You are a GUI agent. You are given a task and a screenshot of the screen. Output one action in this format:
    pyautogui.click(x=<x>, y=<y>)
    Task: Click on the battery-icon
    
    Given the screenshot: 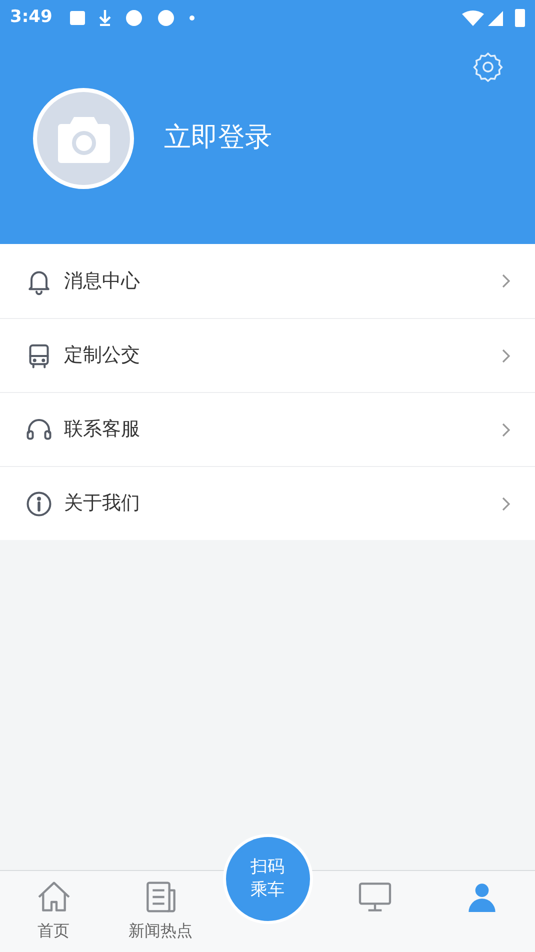 What is the action you would take?
    pyautogui.click(x=520, y=18)
    